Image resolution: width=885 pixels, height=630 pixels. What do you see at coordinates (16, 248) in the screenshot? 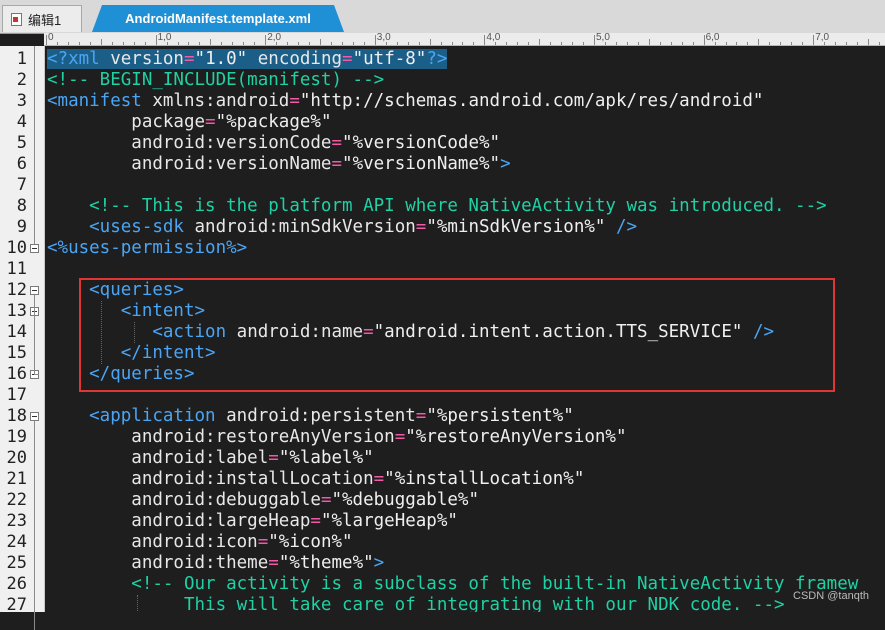
I see `line-number: 10` at bounding box center [16, 248].